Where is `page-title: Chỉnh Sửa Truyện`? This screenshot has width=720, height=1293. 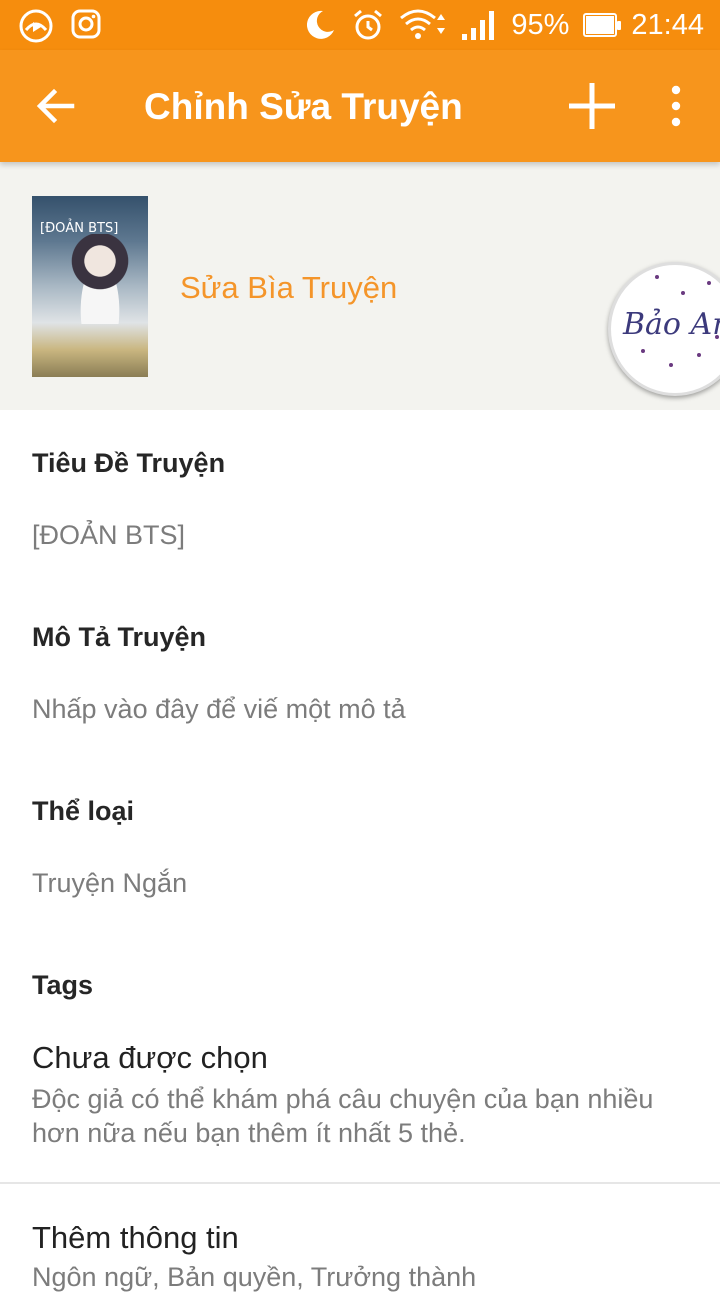 page-title: Chỉnh Sửa Truyện is located at coordinates (303, 106).